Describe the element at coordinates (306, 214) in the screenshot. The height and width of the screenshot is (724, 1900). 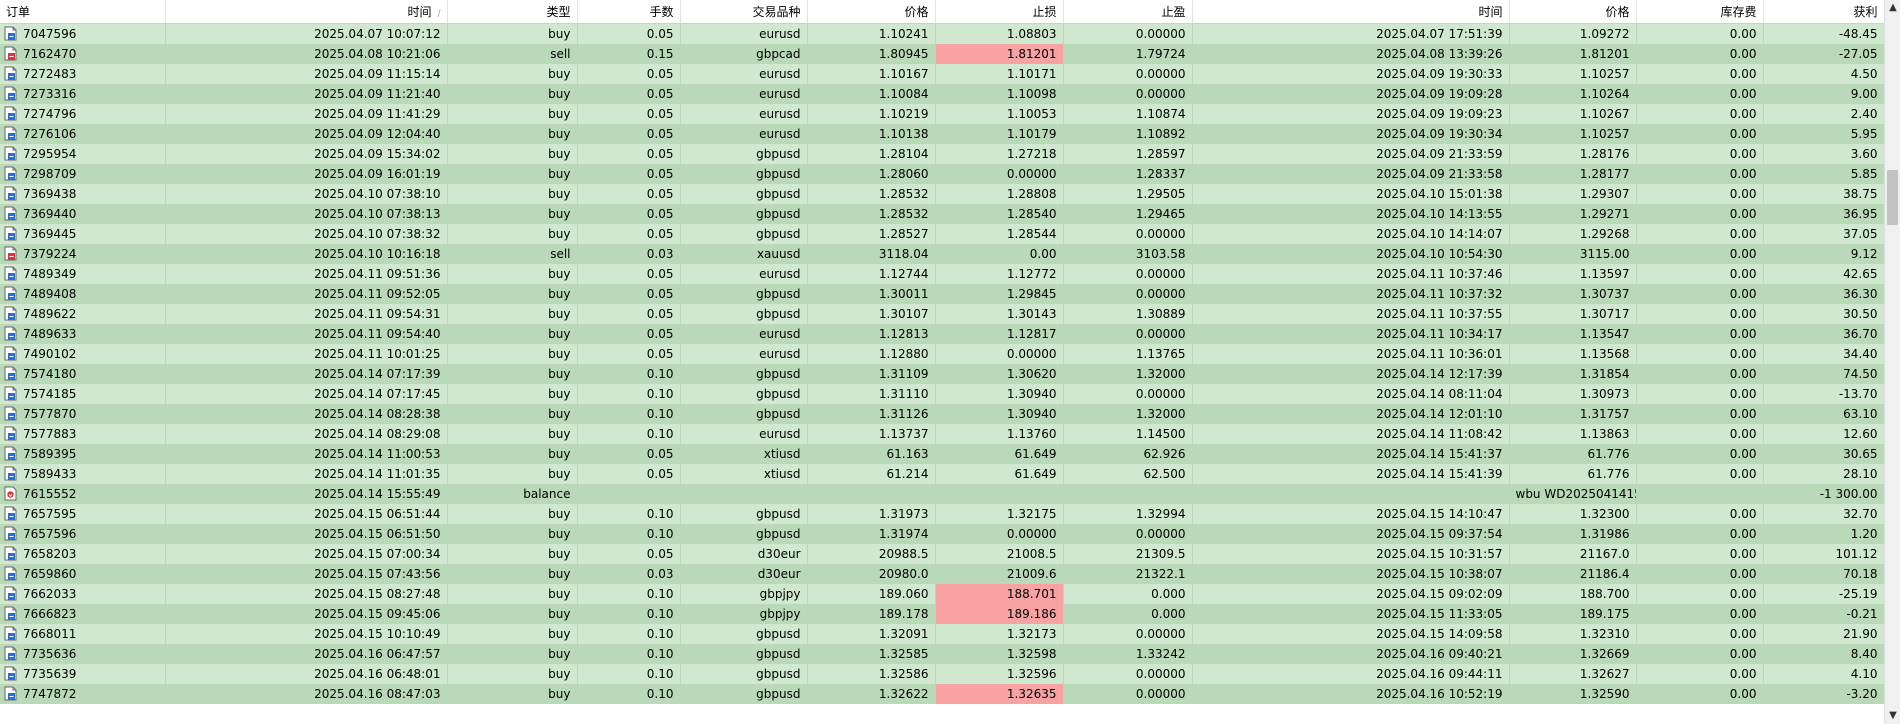
I see `open-time-cell: 2025.04.10 07:38:13` at that location.